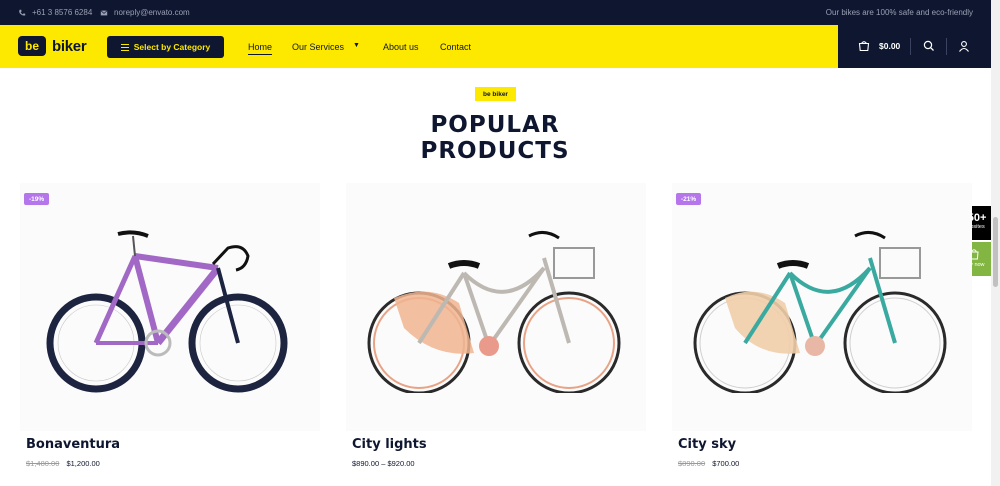 The image size is (1000, 486). I want to click on section-title-line1: POPULAR, so click(495, 125).